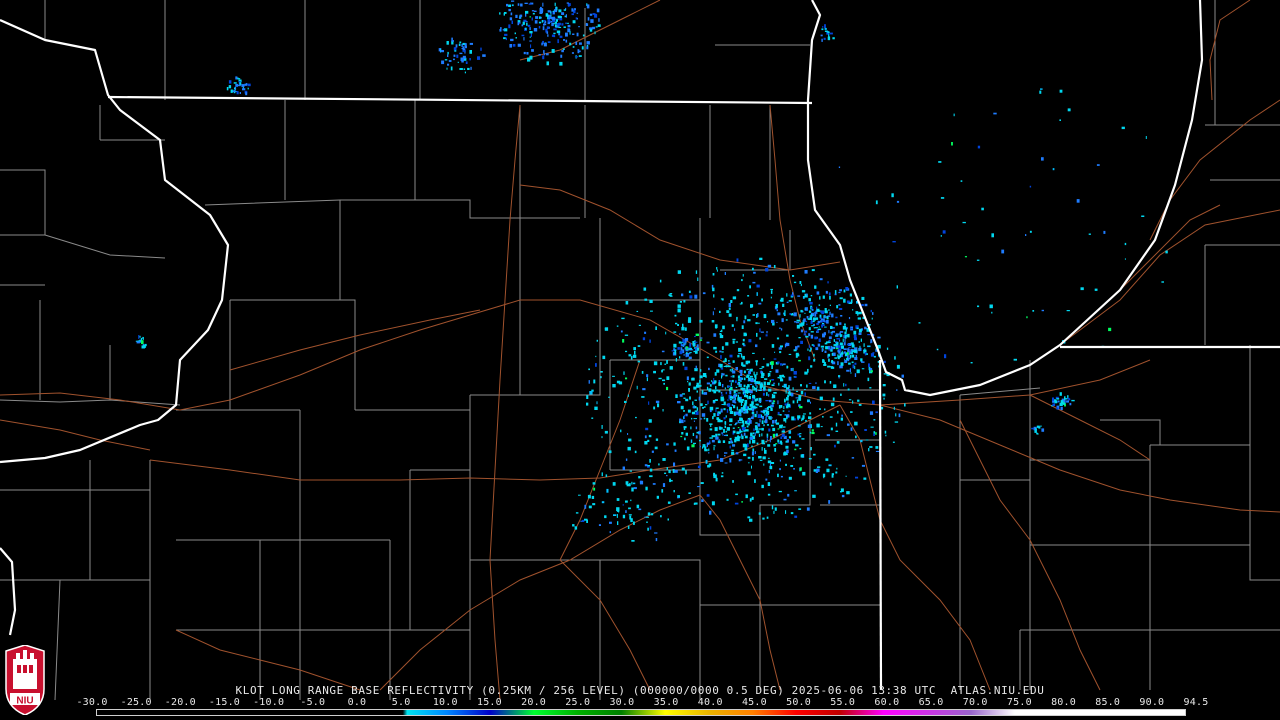 The width and height of the screenshot is (1280, 720). What do you see at coordinates (224, 702) in the screenshot?
I see `colorbar-tick-label: -15.0` at bounding box center [224, 702].